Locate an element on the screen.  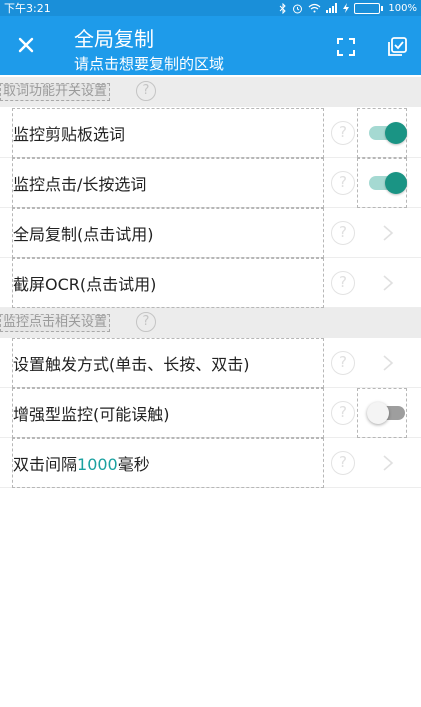
setting-row-click-longpress: 监控点击/长按选词 ? is located at coordinates (210, 183).